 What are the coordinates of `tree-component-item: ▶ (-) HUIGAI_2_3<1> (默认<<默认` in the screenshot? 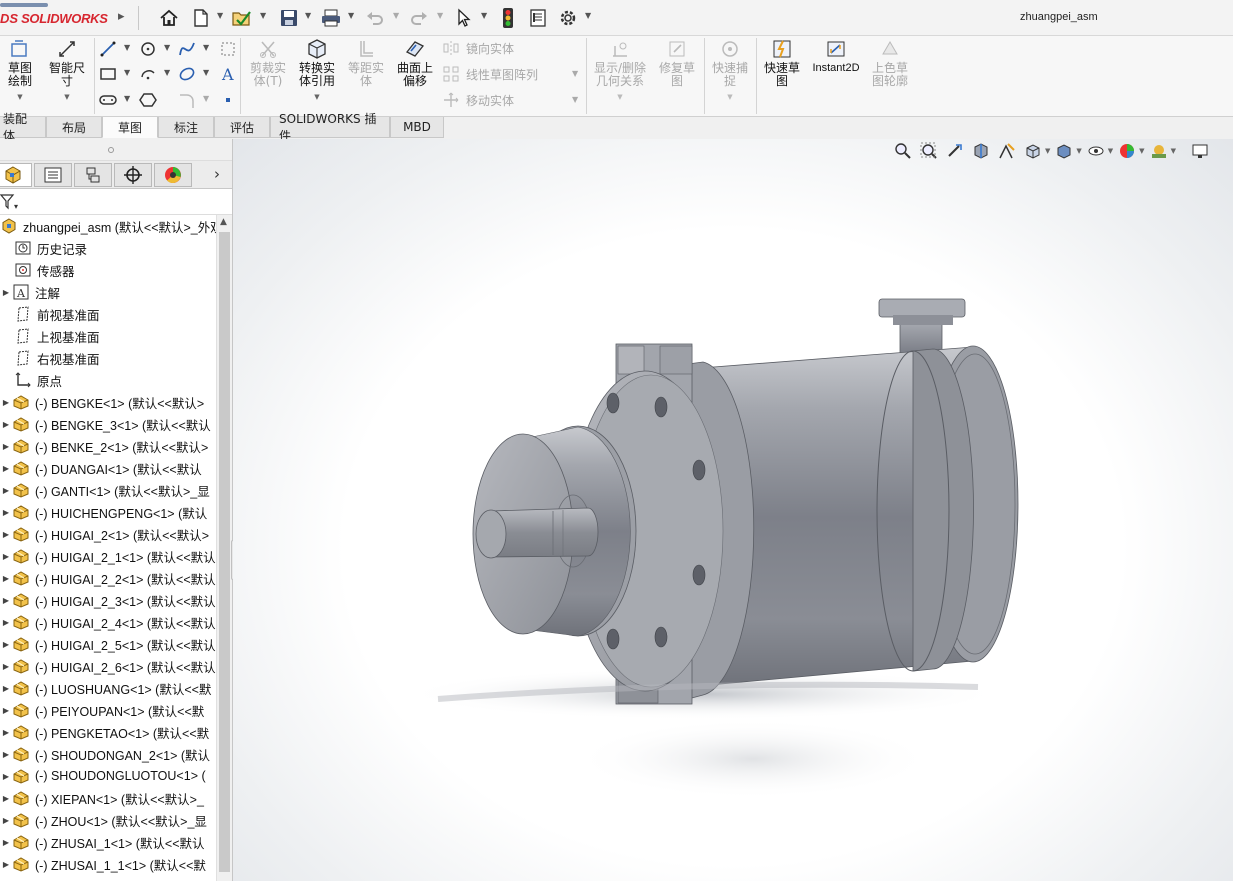 It's located at (108, 600).